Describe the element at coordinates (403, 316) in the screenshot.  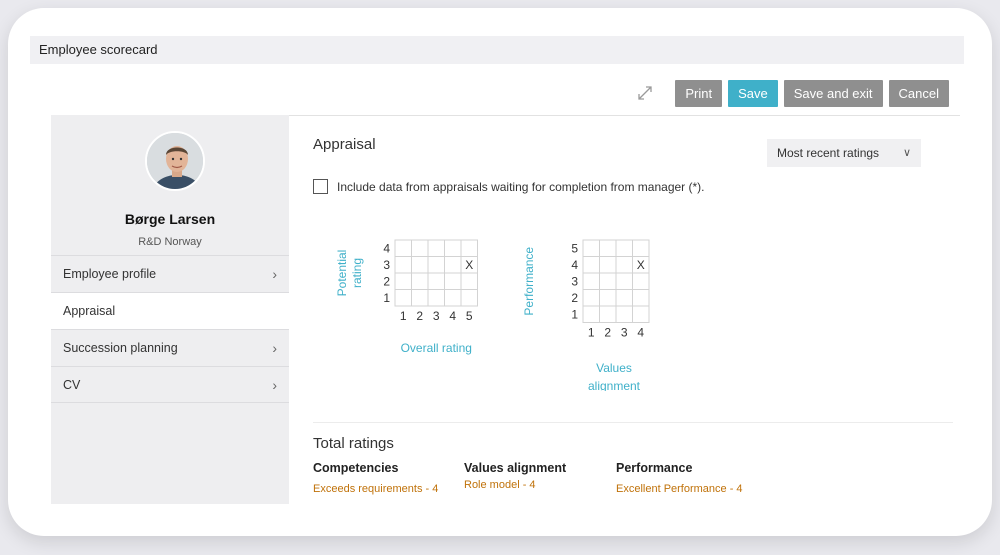
I see `grid1-x-tick: 1` at that location.